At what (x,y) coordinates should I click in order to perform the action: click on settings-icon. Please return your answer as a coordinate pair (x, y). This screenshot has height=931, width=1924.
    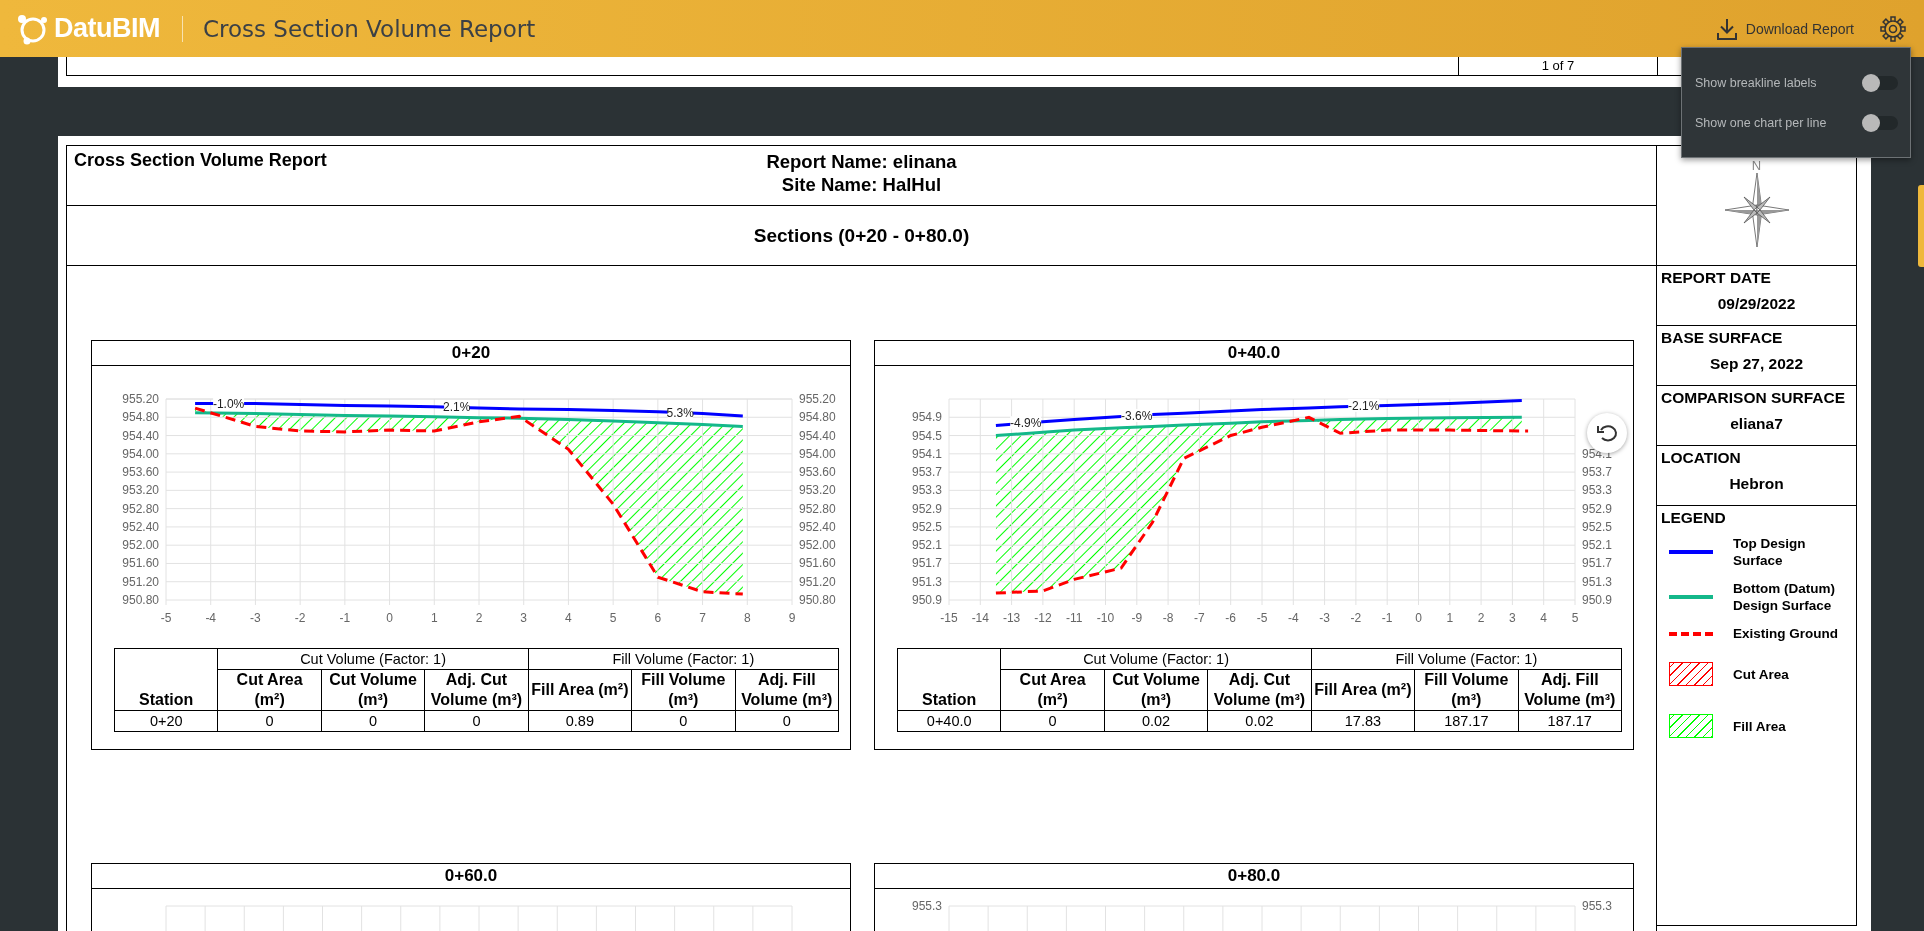
    Looking at the image, I should click on (1893, 28).